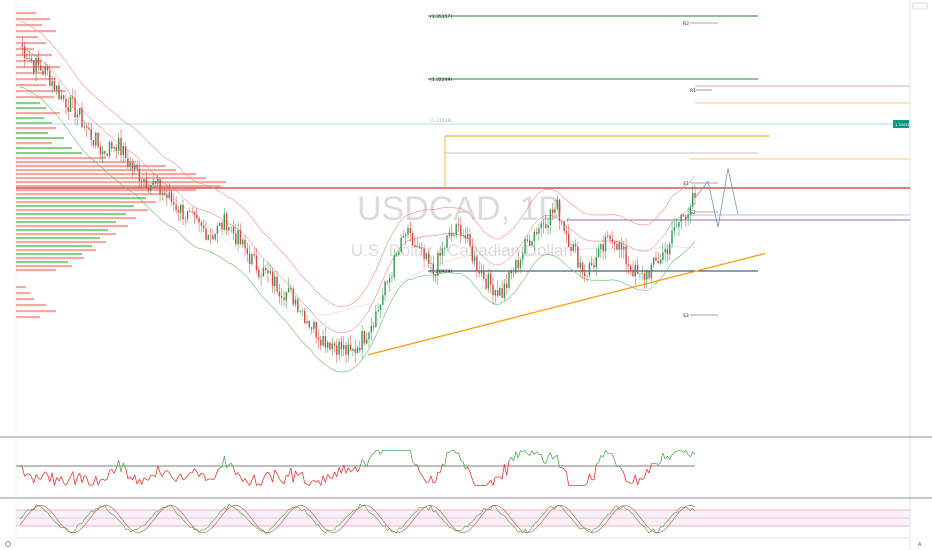  What do you see at coordinates (920, 545) in the screenshot?
I see `auto-scale-icon: A` at bounding box center [920, 545].